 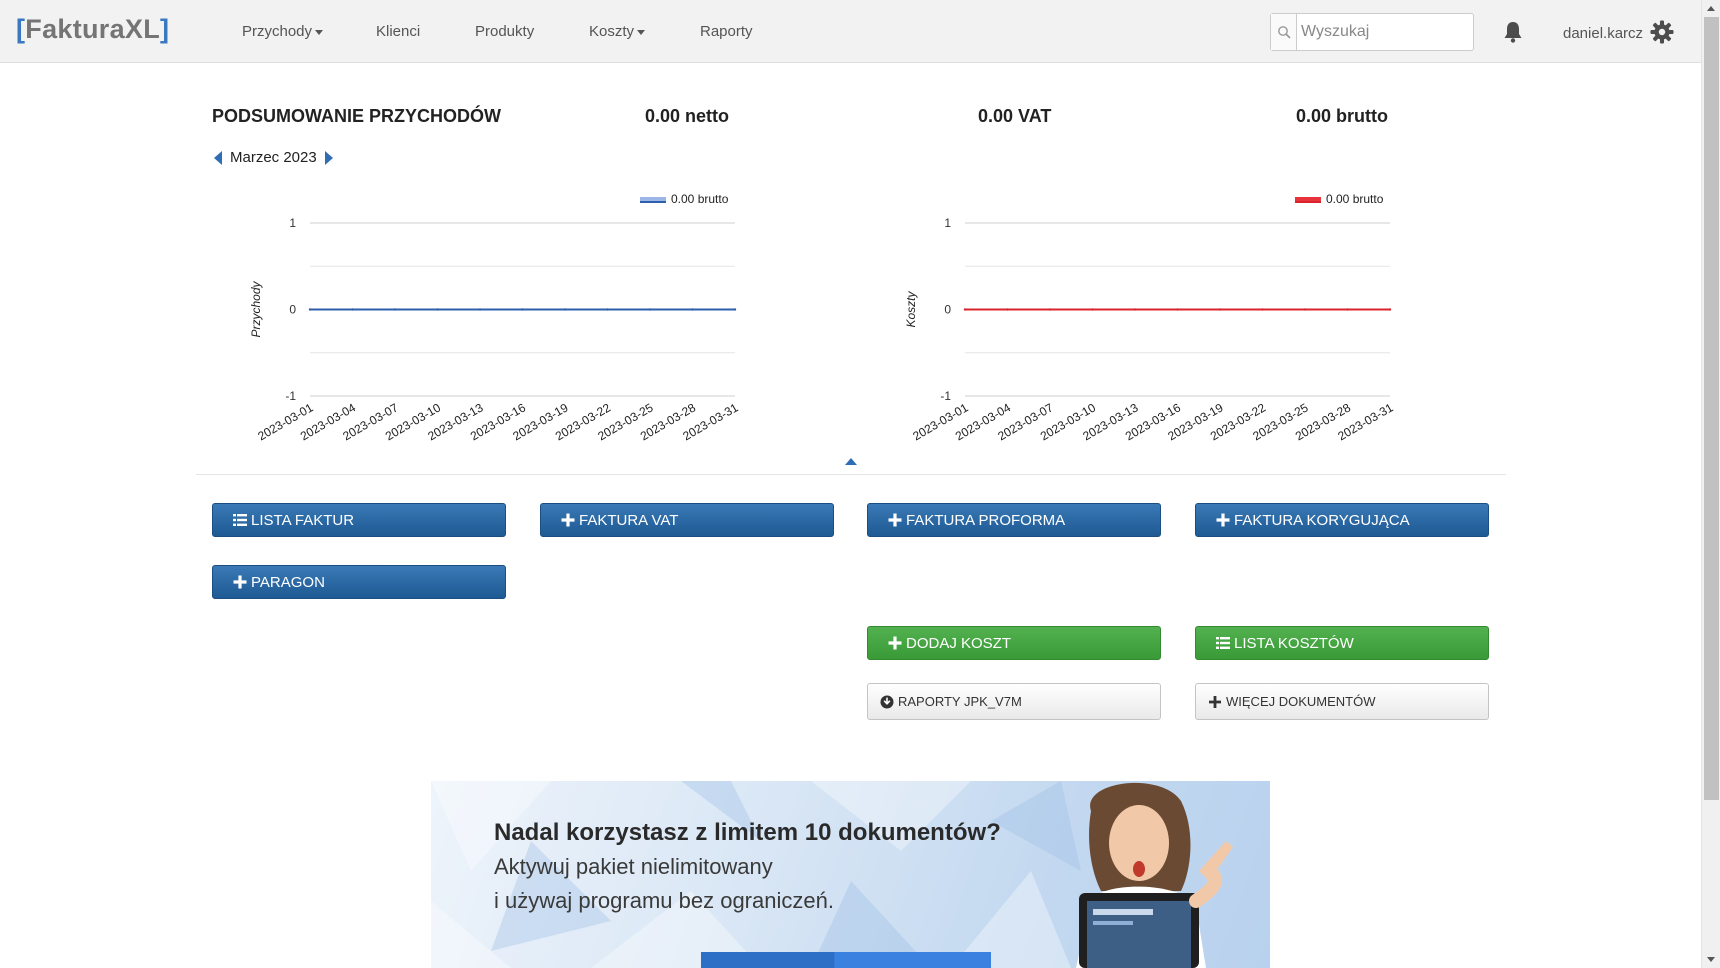 What do you see at coordinates (959, 643) in the screenshot?
I see `button-label: DODAJ KOSZT` at bounding box center [959, 643].